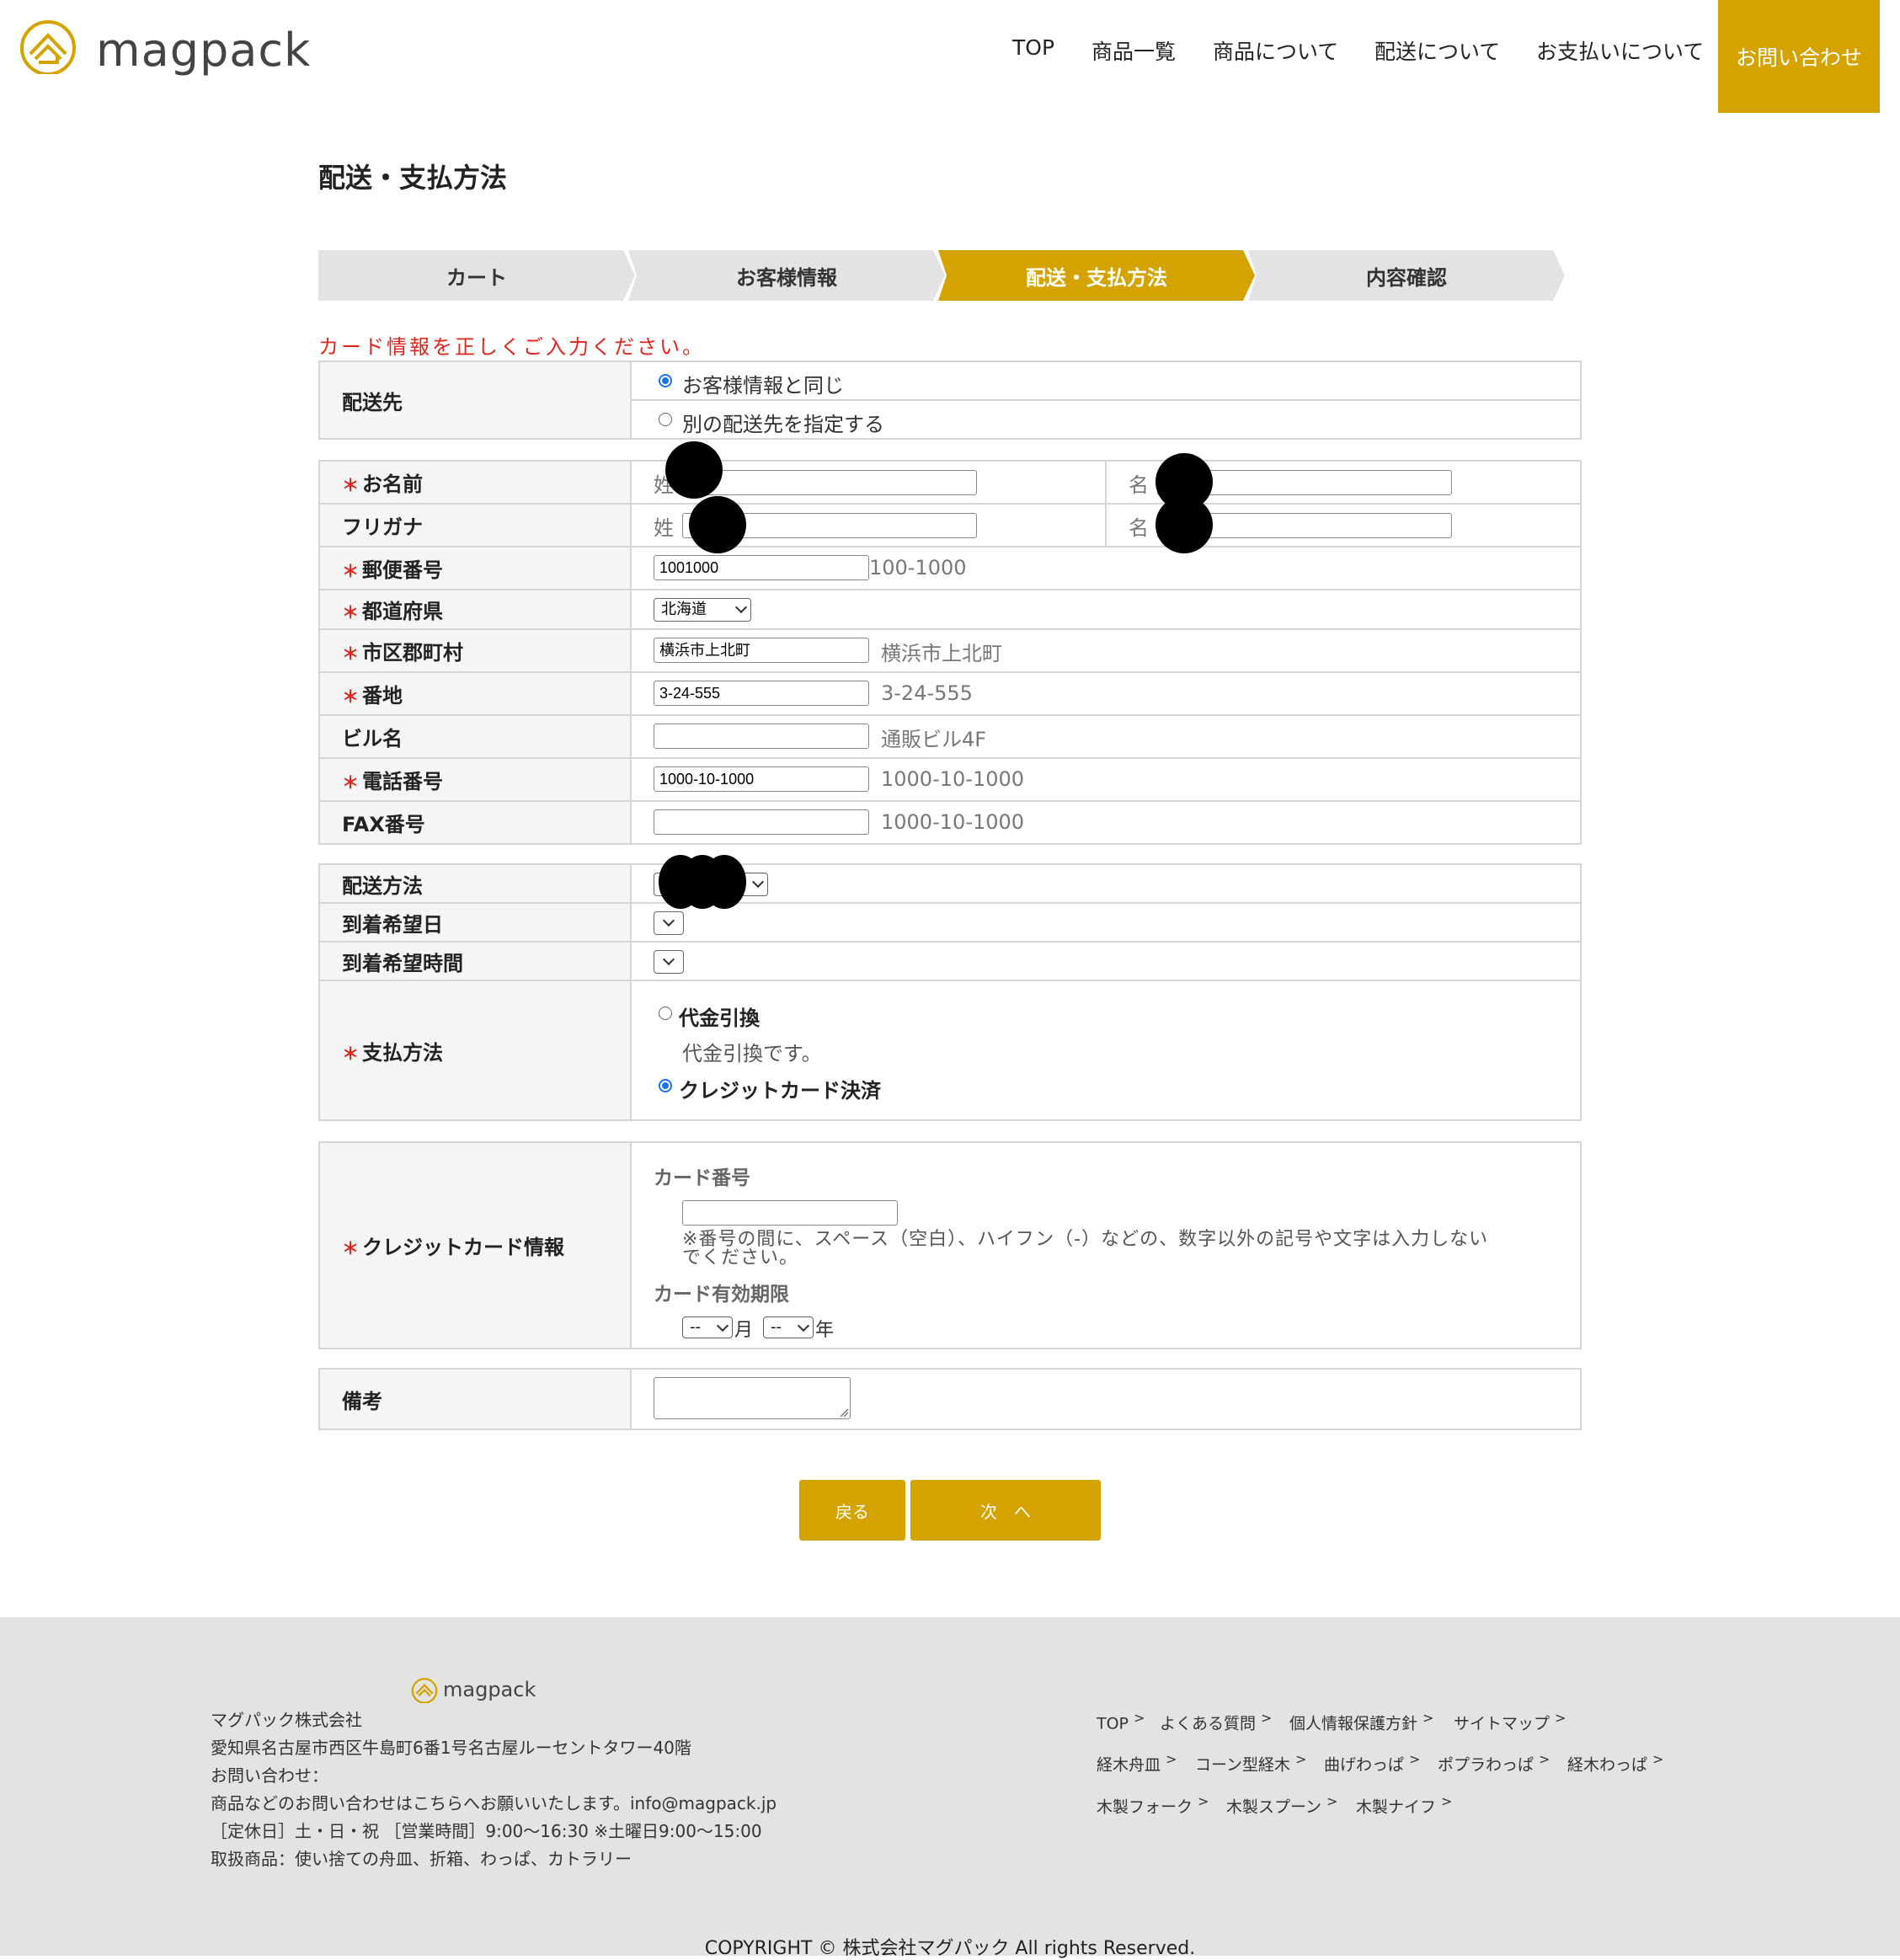  I want to click on card-number-note-cont: でください。, so click(740, 1257).